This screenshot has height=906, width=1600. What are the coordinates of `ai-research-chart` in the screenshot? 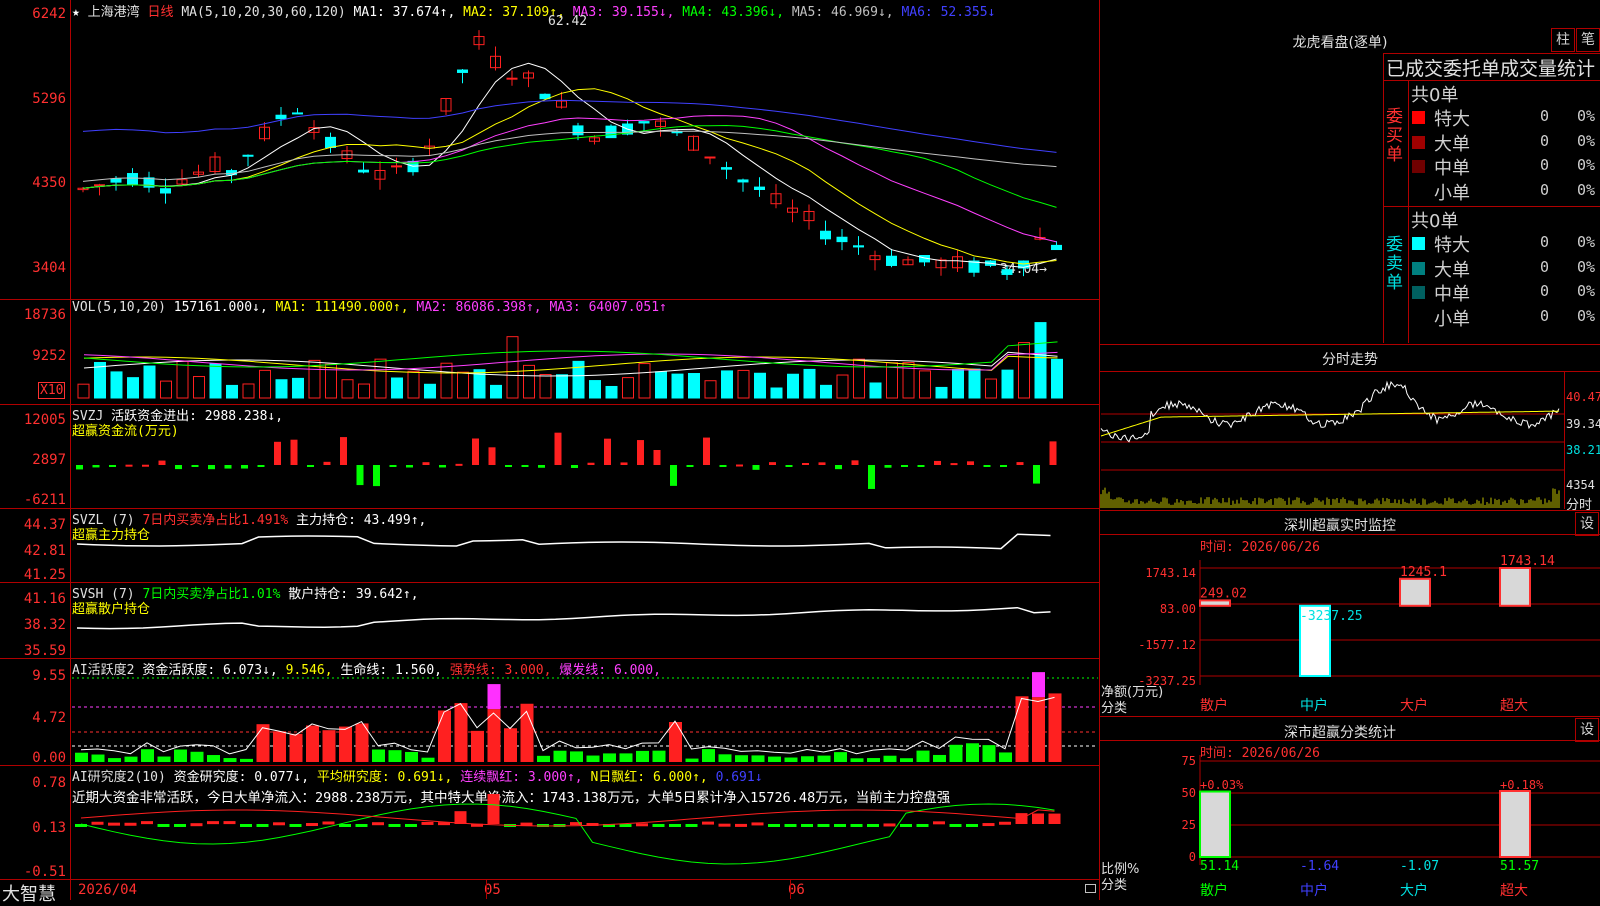 It's located at (585, 836).